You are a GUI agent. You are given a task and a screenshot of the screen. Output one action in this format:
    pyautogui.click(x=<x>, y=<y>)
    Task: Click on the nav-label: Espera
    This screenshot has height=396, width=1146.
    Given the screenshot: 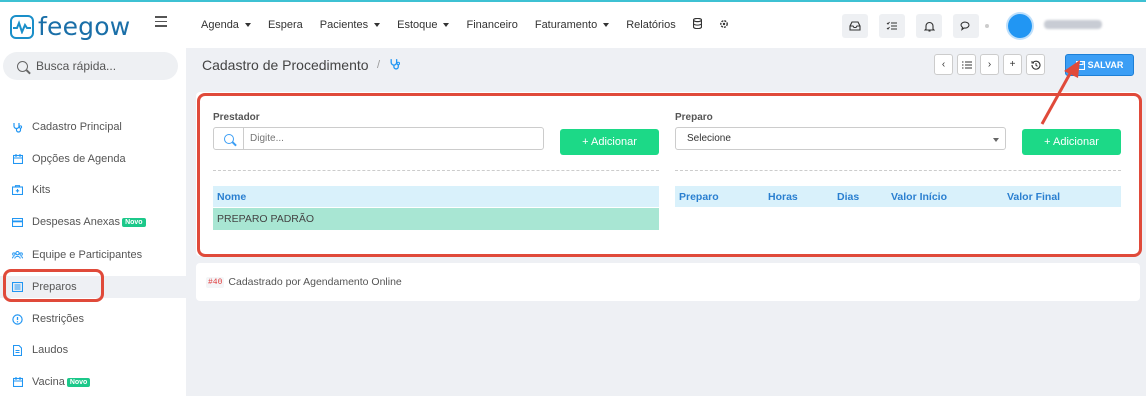 What is the action you would take?
    pyautogui.click(x=285, y=25)
    